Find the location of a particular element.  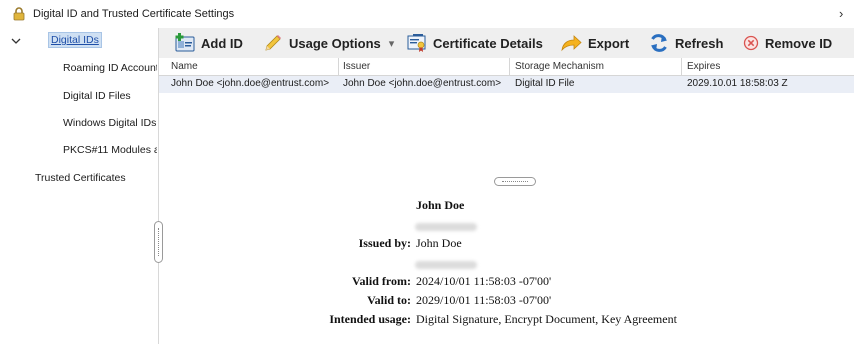

usage-options-button: Usage Options ▾ is located at coordinates (328, 43).